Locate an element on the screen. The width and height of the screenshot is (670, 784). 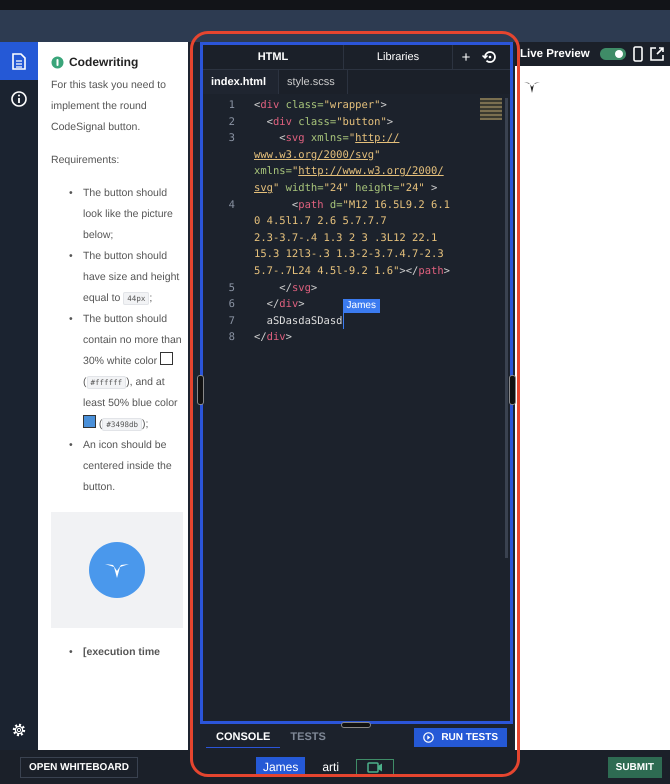
code-line: 0 4.5l1.7 2.6 5.7.7.7 is located at coordinates (320, 222).